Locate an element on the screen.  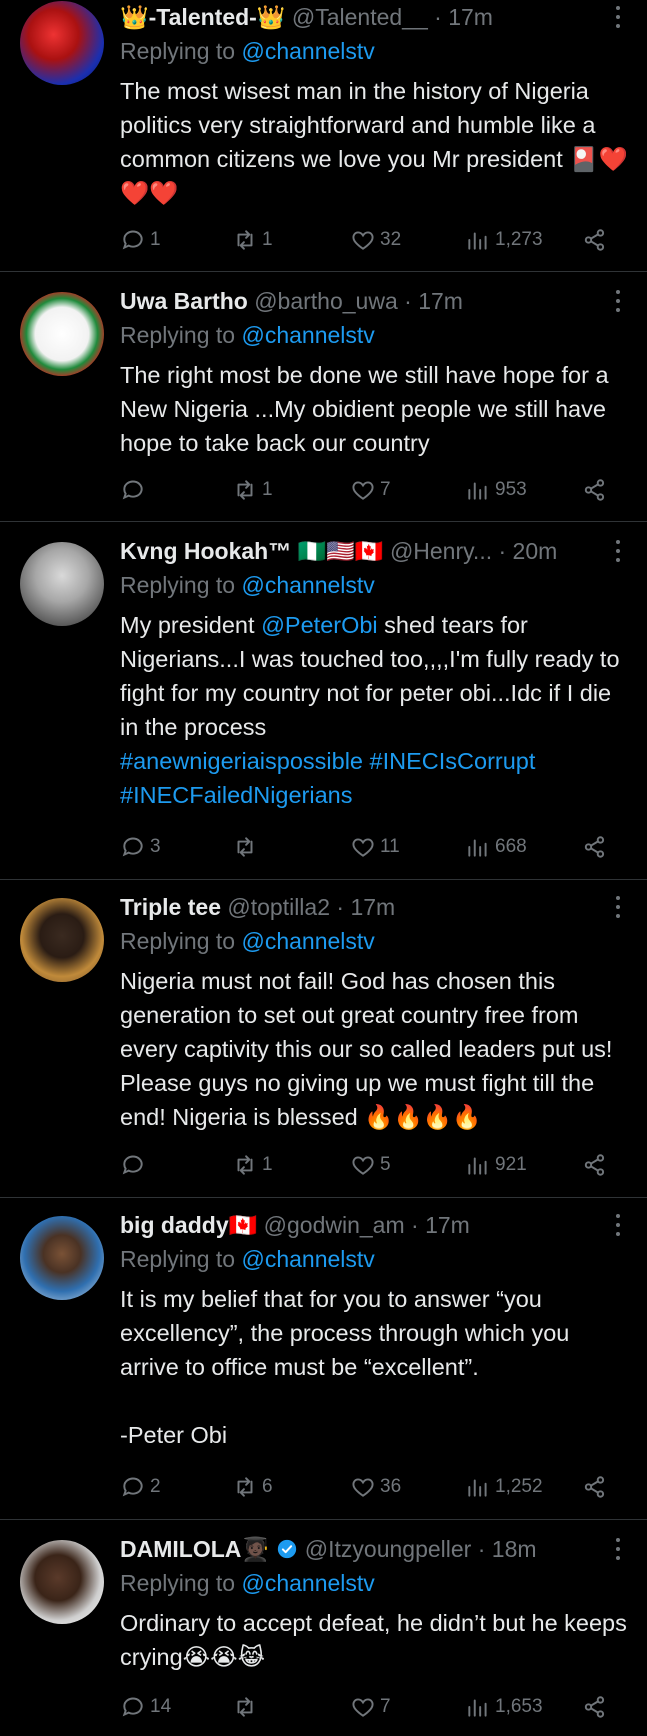
display-name: 👑-Talented-👑 is located at coordinates (202, 17).